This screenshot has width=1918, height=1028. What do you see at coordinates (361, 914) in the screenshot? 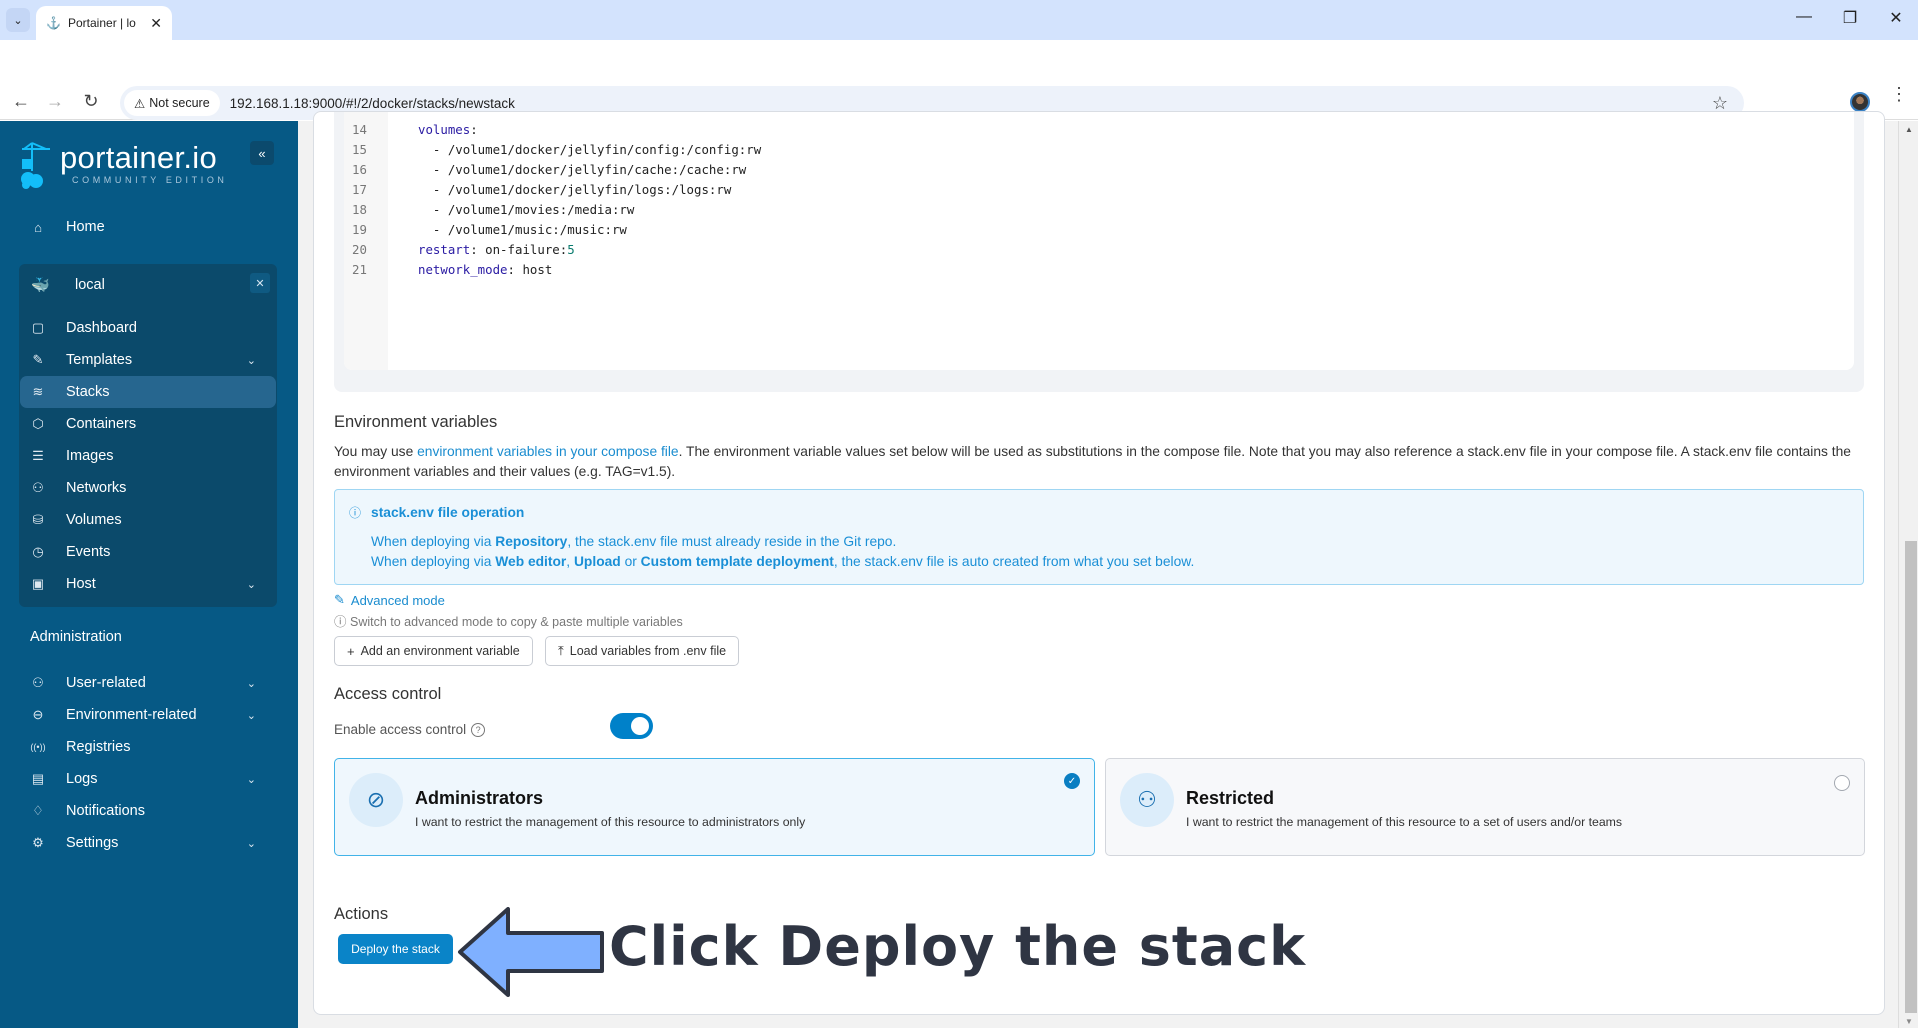
I see `actions-heading: Actions` at bounding box center [361, 914].